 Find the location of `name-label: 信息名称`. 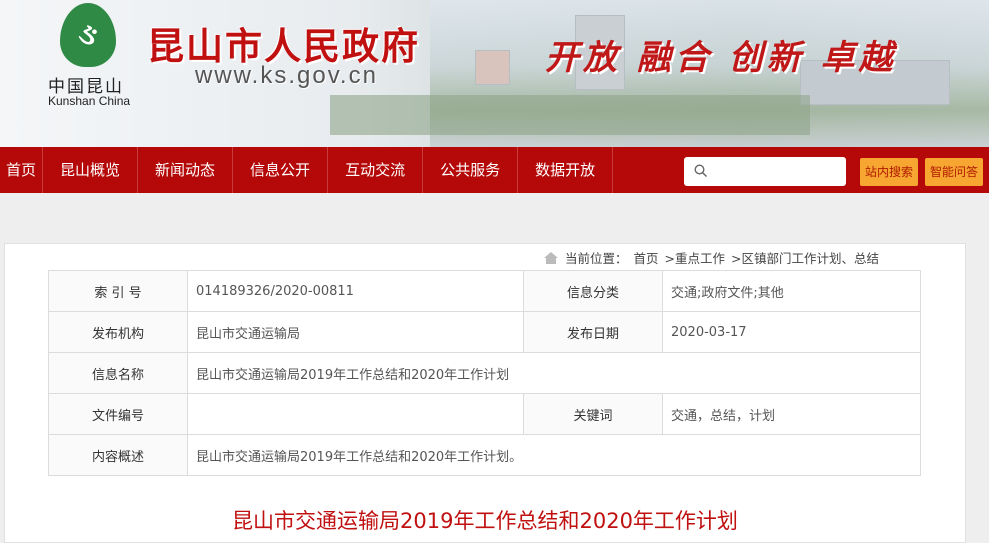

name-label: 信息名称 is located at coordinates (118, 373).